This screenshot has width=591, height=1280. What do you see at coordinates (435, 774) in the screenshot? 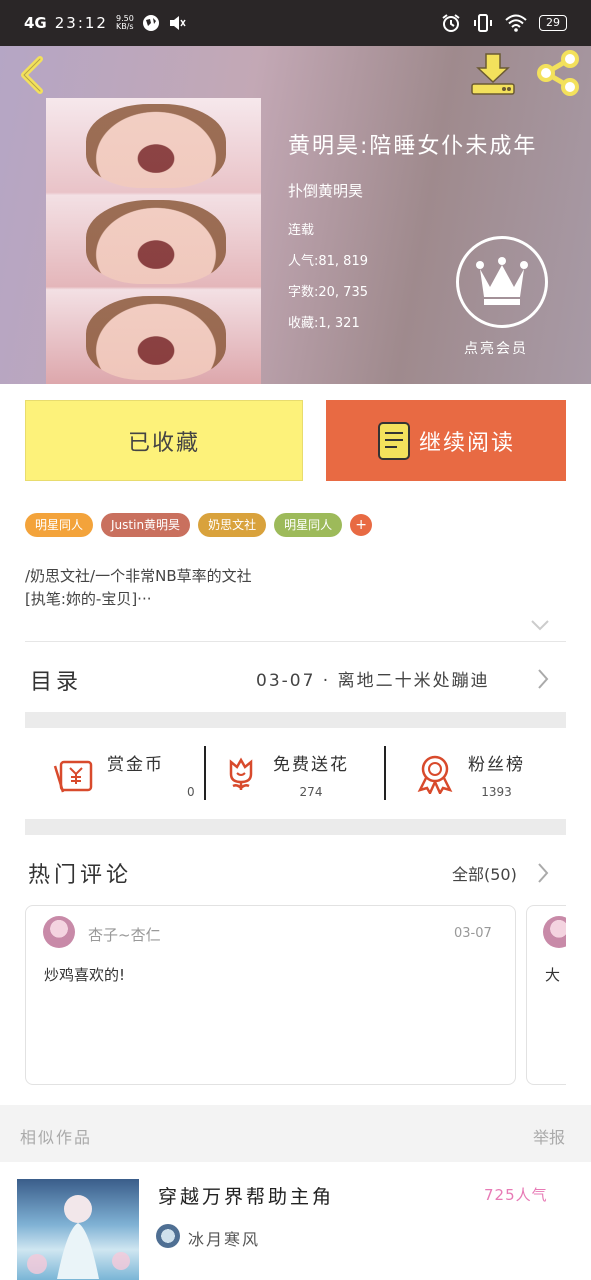
I see `medal-icon` at bounding box center [435, 774].